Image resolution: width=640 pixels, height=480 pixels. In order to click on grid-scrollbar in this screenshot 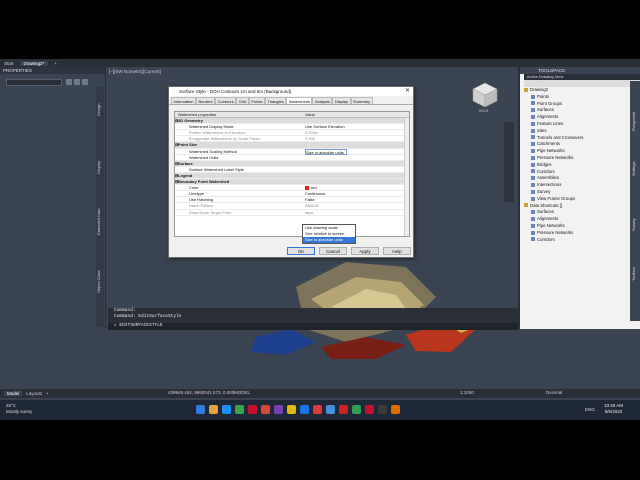, I will do `click(406, 177)`.